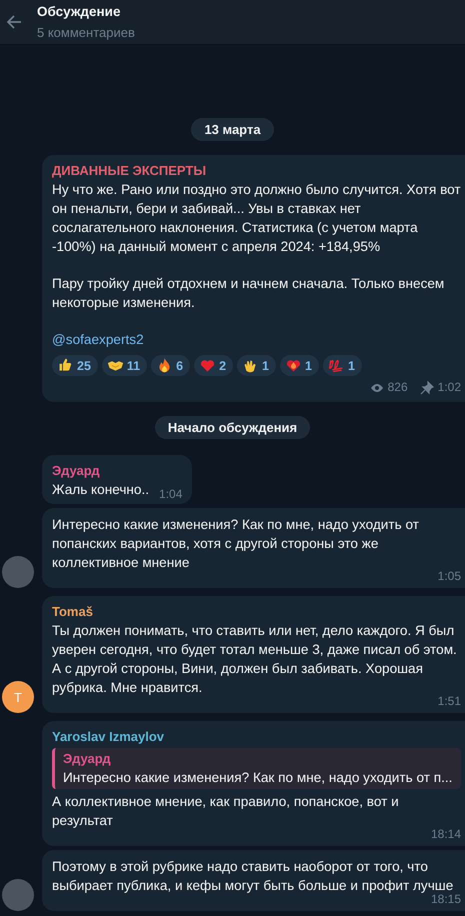 This screenshot has width=465, height=916. I want to click on reaction-button: 25, so click(75, 365).